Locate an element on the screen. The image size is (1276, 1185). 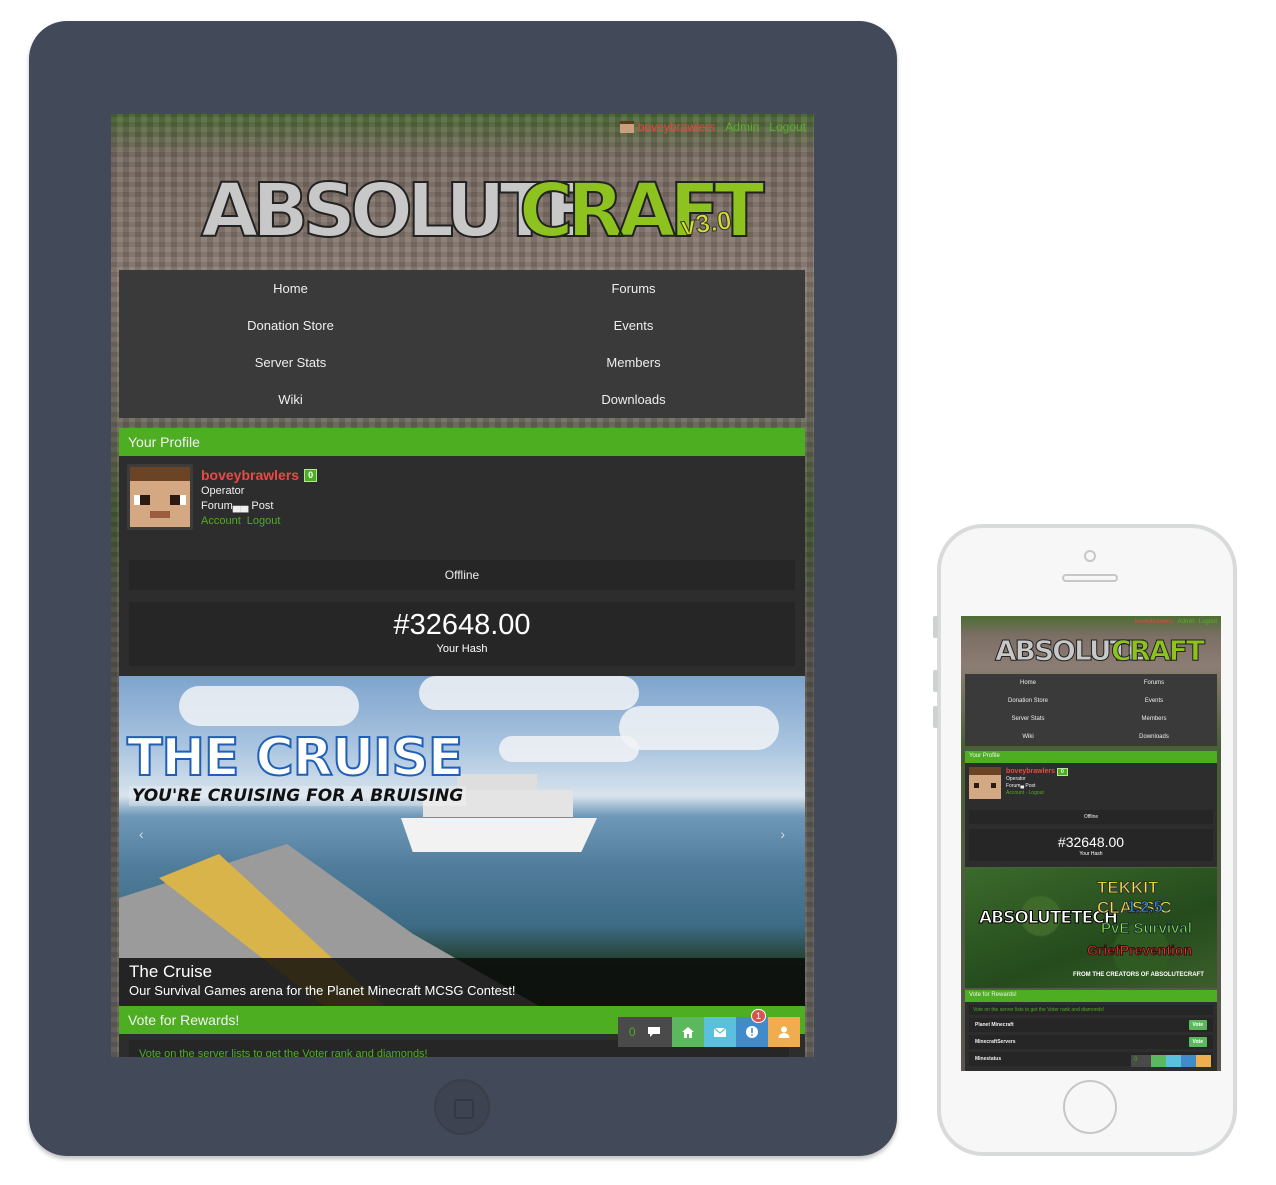
mobile-quick-dock: 0 is located at coordinates (1171, 1061).